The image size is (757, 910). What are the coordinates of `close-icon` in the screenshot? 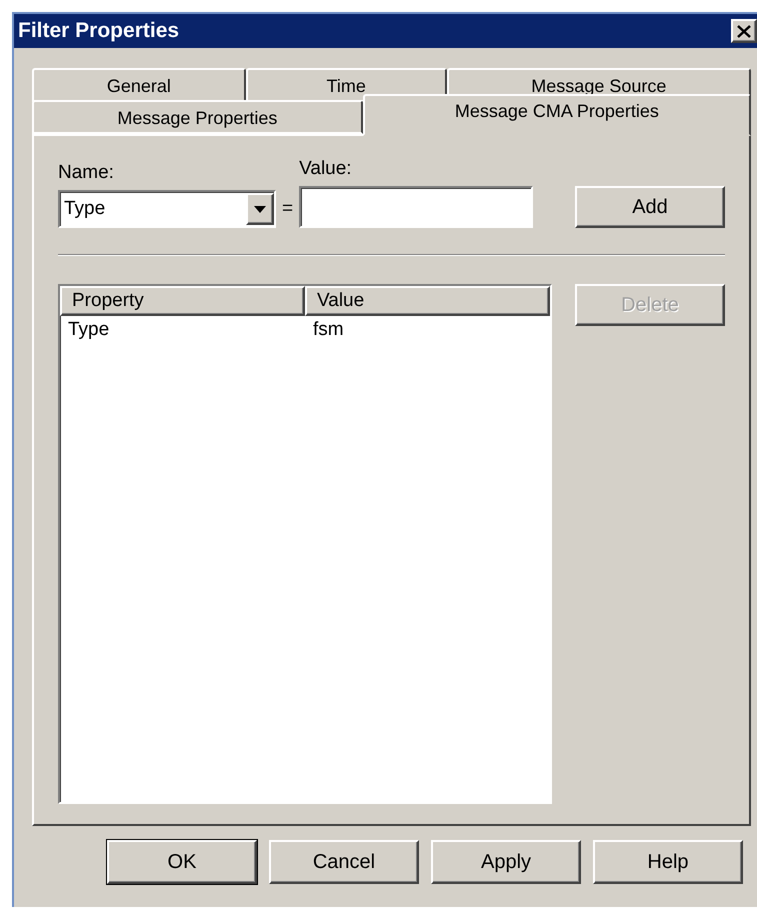 It's located at (744, 31).